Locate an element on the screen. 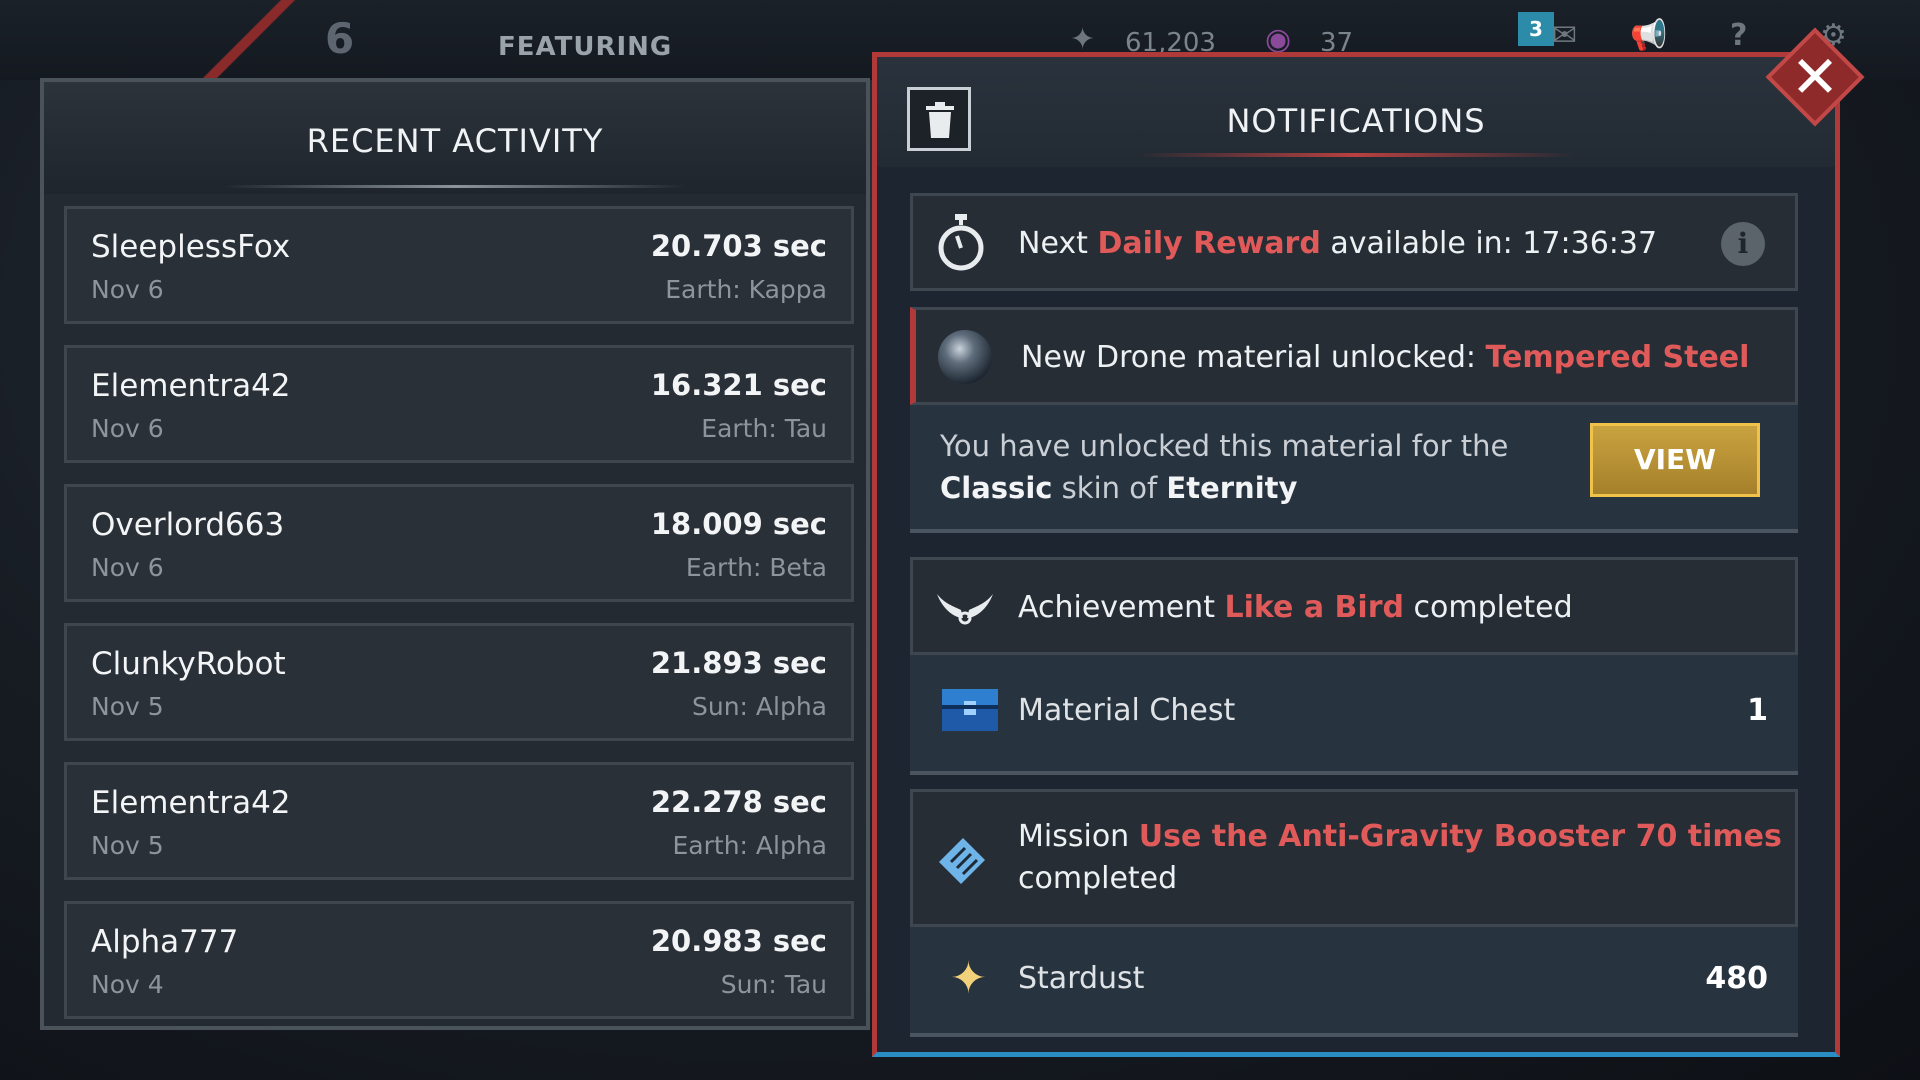 This screenshot has width=1920, height=1080. activity-row: Overlord663 Nov 6 18.009 sec Earth: Beta is located at coordinates (459, 543).